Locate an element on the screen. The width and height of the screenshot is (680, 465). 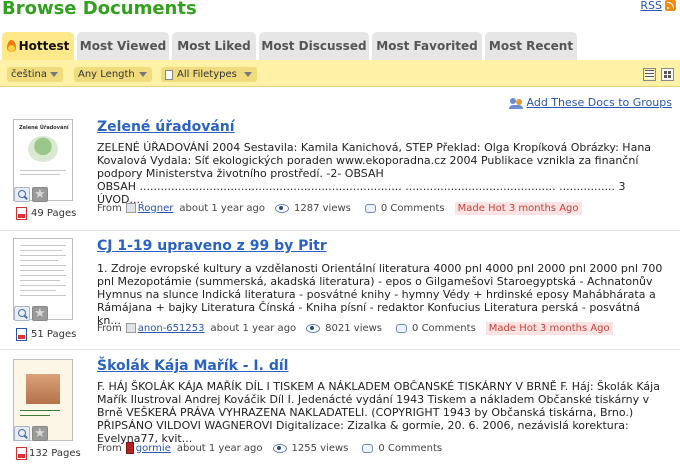
thumbnail-caption: Zelené Úřadování is located at coordinates (44, 128).